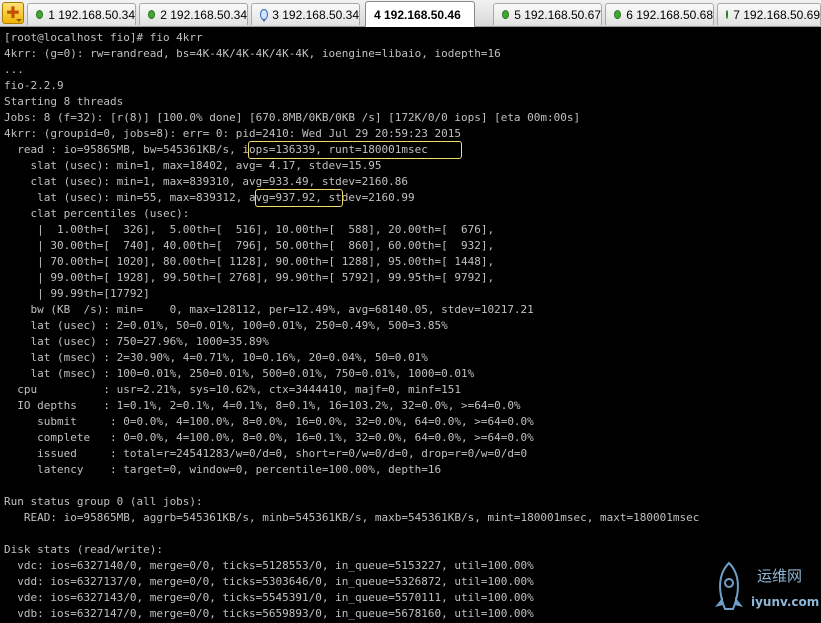  Describe the element at coordinates (103, 501) in the screenshot. I see `terminal-line: Run status group 0 (all jobs):` at that location.